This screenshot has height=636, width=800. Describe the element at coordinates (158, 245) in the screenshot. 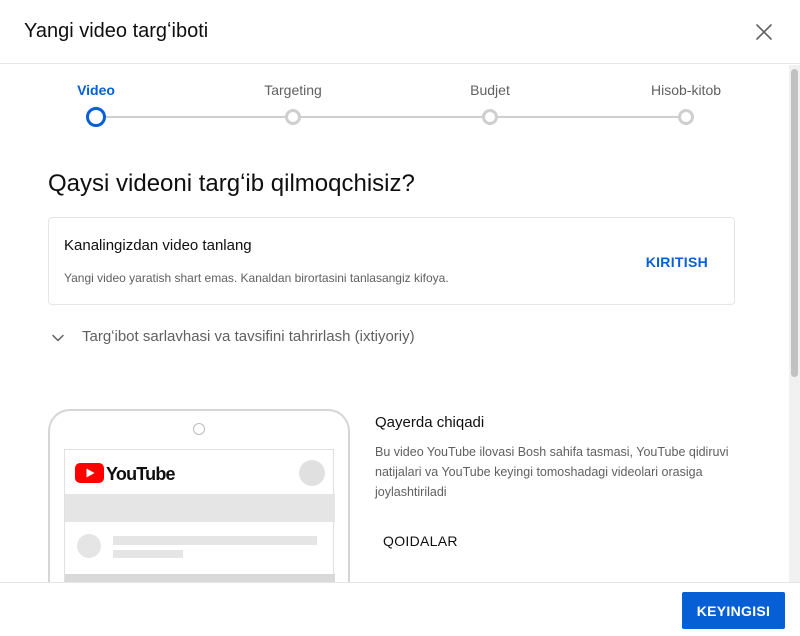

I see `select-video-title: Kanalingizdan video tanlang` at that location.